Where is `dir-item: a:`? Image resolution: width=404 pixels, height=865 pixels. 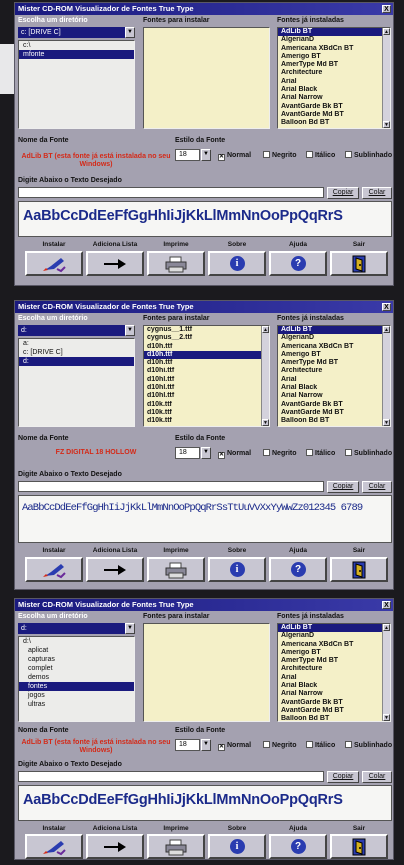
dir-item: a: is located at coordinates (76, 343).